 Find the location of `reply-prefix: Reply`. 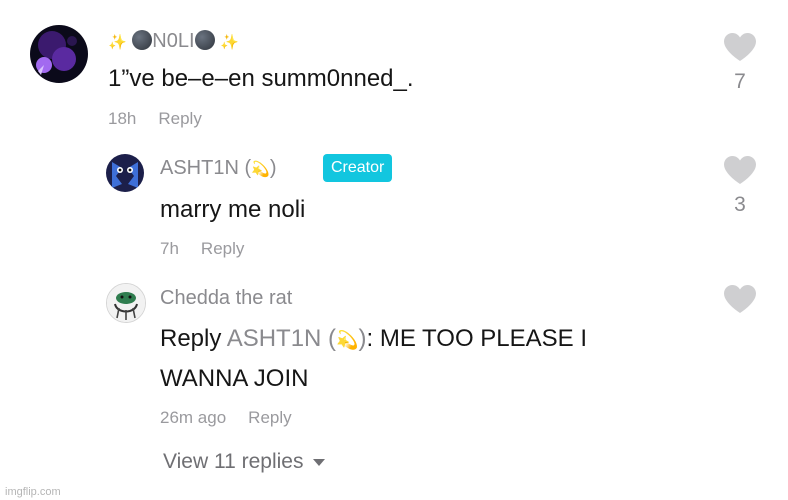

reply-prefix: Reply is located at coordinates (191, 338).